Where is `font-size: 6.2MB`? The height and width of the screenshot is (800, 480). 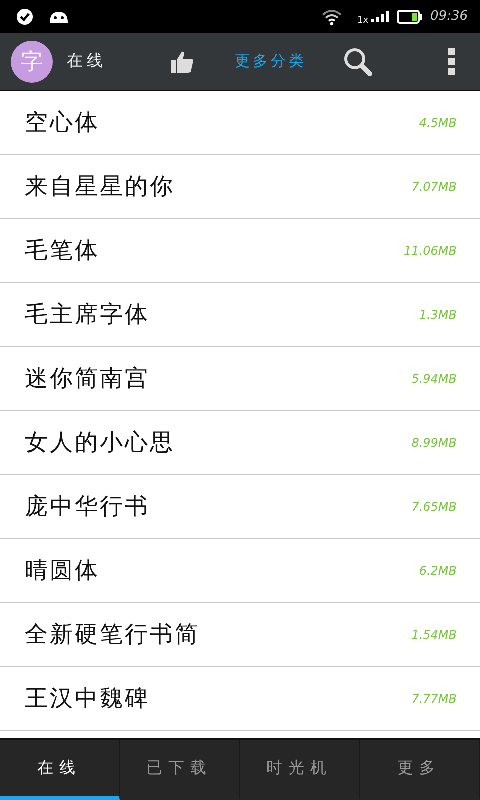
font-size: 6.2MB is located at coordinates (438, 571).